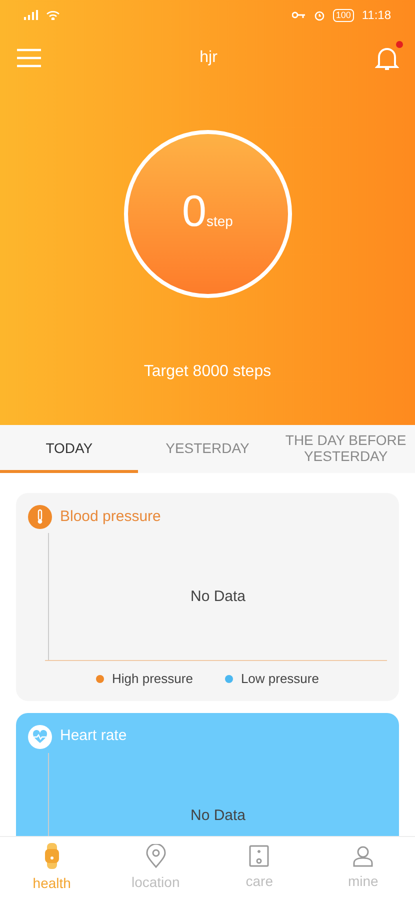 This screenshot has height=900, width=415. What do you see at coordinates (319, 15) in the screenshot?
I see `alarm-icon` at bounding box center [319, 15].